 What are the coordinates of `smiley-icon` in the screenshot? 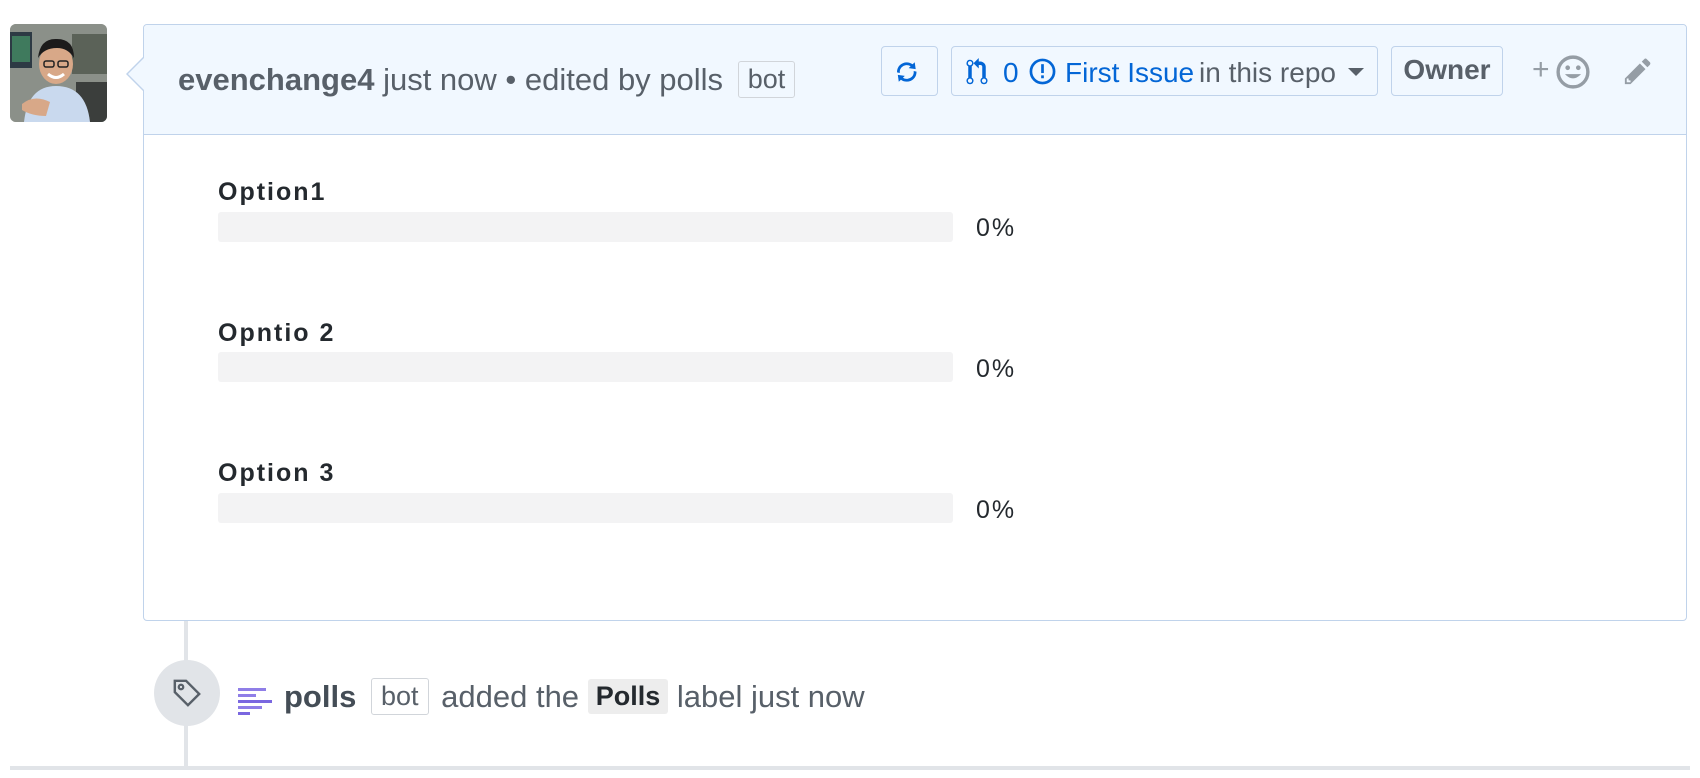 It's located at (1573, 72).